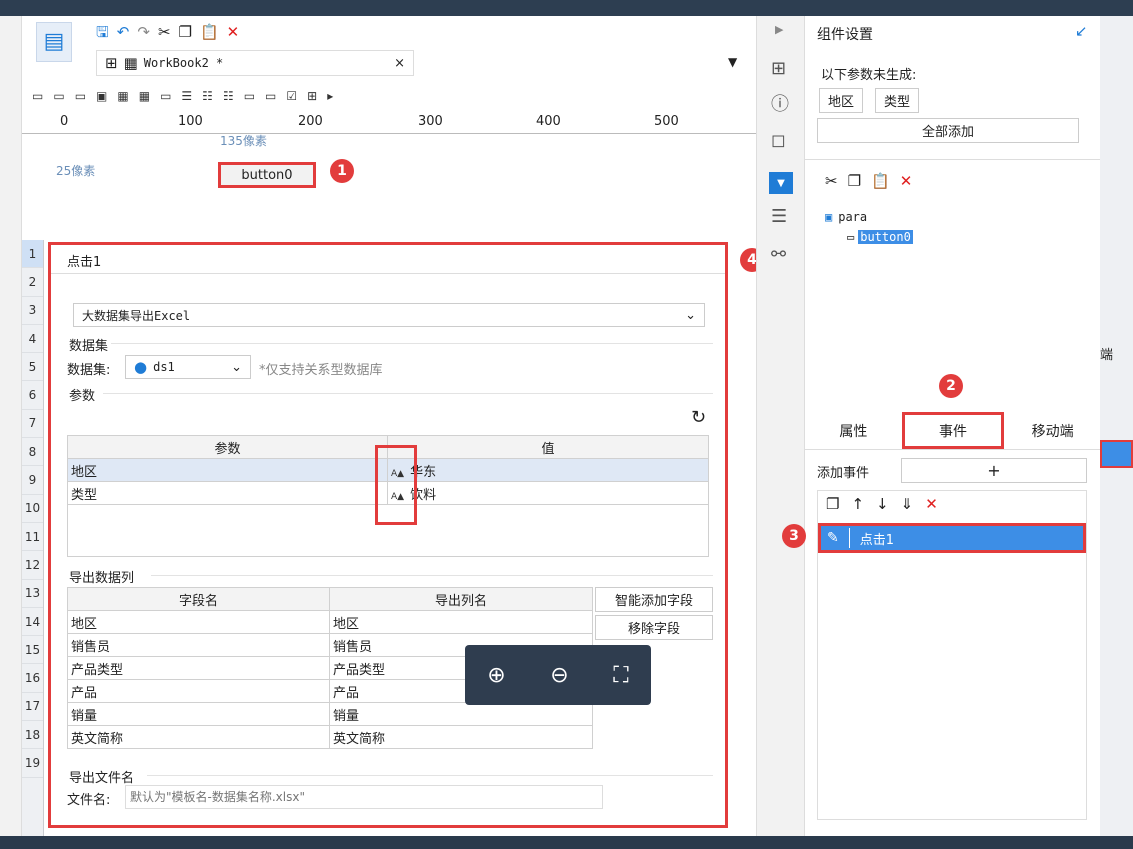  Describe the element at coordinates (732, 62) in the screenshot. I see `tab-menu-icon: ▼` at that location.